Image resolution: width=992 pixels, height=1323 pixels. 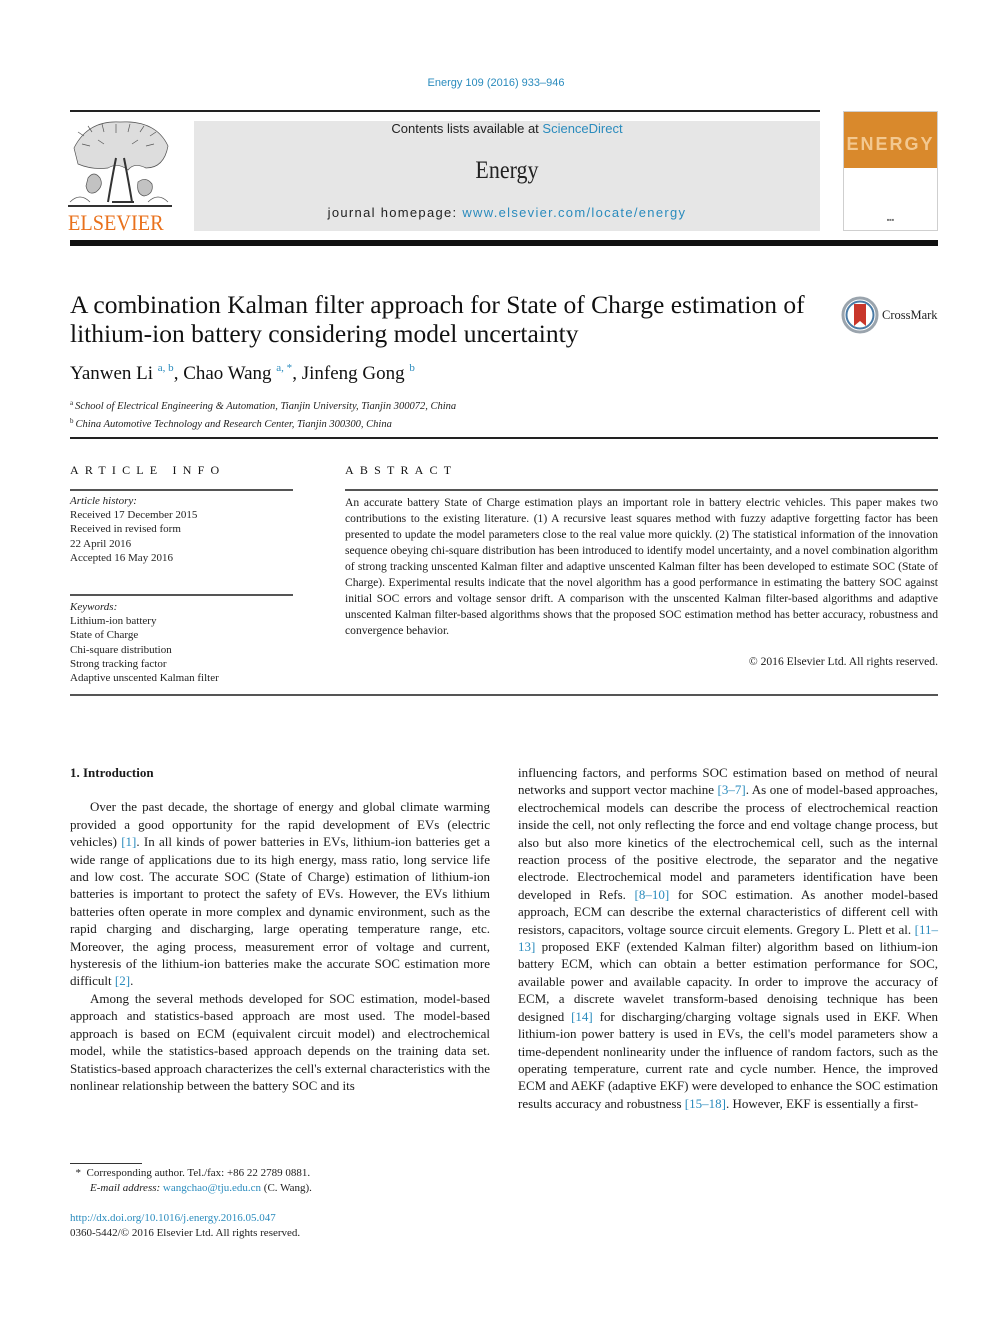 What do you see at coordinates (134, 515) in the screenshot?
I see `history-item: Received 17 December 2015` at bounding box center [134, 515].